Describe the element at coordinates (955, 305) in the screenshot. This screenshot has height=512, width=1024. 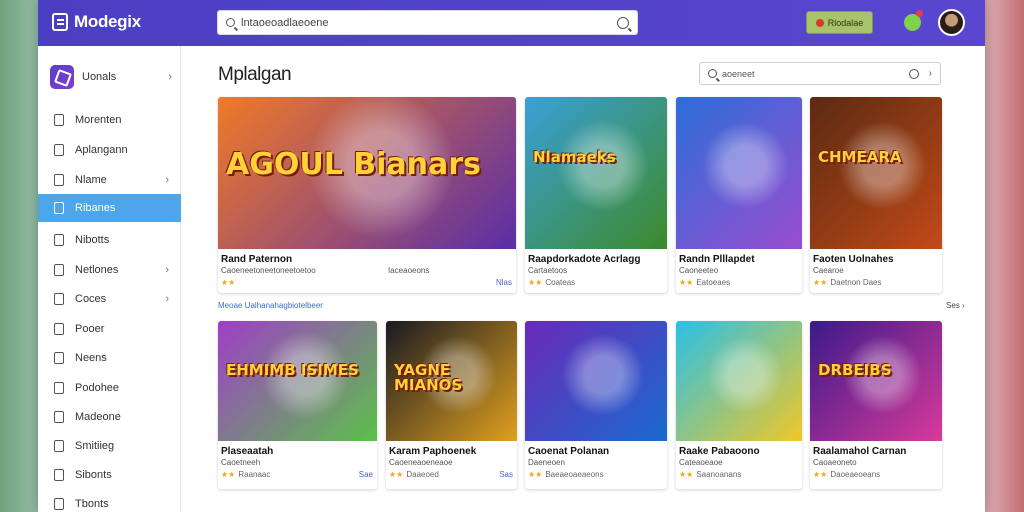
I see `see-all-link: Ses ›` at that location.